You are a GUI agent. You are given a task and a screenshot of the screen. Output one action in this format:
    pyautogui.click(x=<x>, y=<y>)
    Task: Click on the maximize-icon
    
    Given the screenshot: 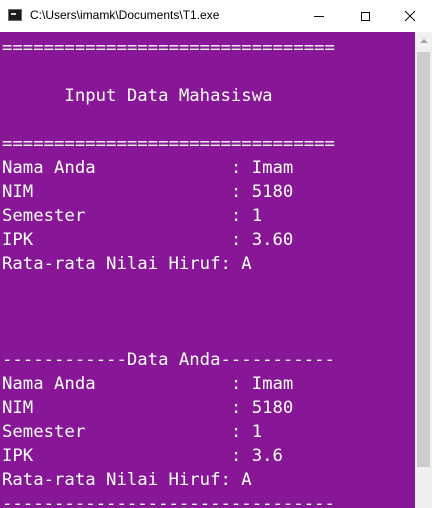 What is the action you would take?
    pyautogui.click(x=365, y=16)
    